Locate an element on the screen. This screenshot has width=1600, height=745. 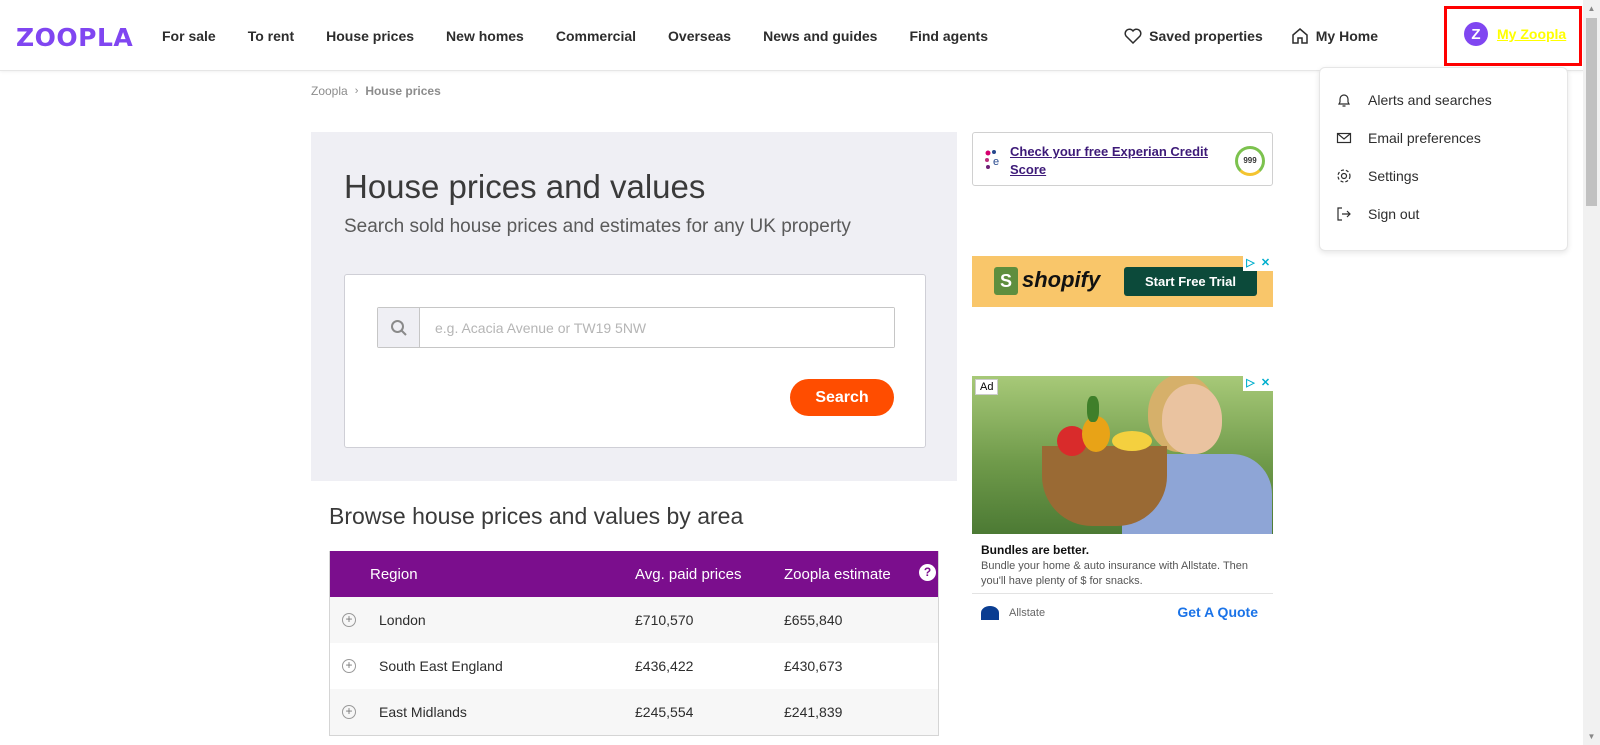
ad-brand: Allstate is located at coordinates (1013, 613).